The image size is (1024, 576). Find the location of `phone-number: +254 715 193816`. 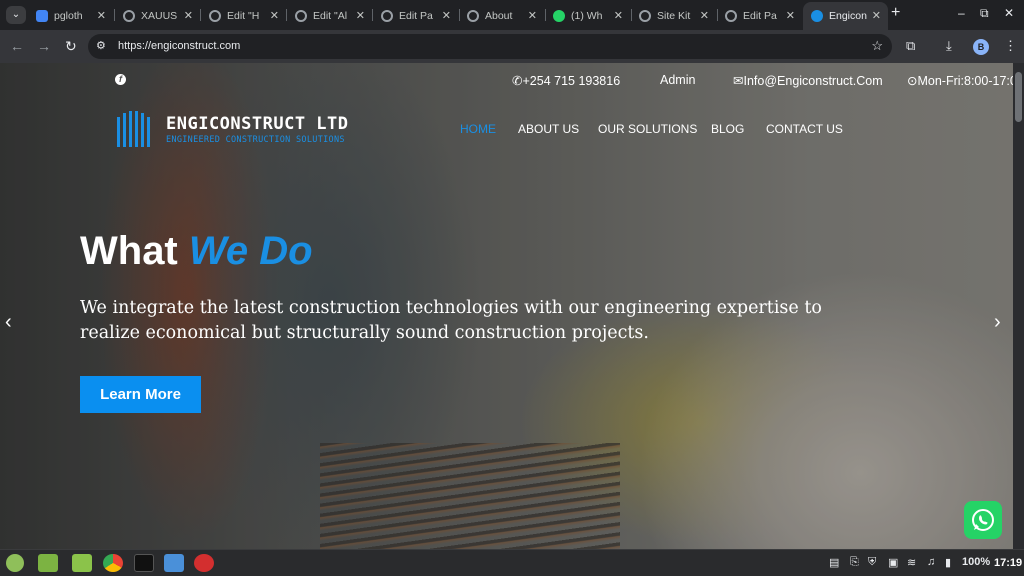

phone-number: +254 715 193816 is located at coordinates (571, 81).